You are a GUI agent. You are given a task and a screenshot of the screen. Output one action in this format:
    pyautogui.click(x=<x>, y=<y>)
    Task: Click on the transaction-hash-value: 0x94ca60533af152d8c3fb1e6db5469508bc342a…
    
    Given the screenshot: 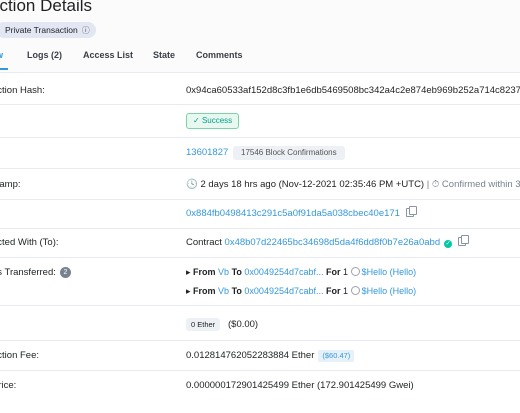 What is the action you would take?
    pyautogui.click(x=353, y=90)
    